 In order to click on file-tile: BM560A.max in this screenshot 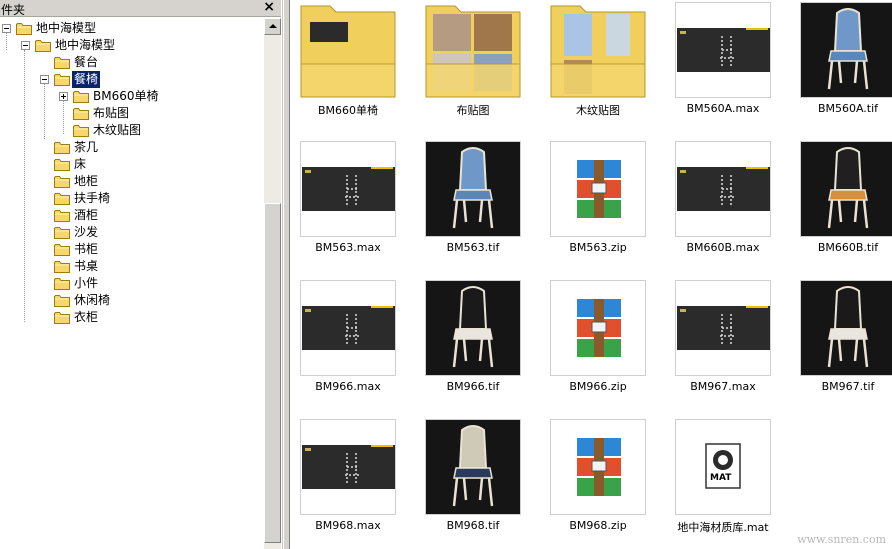, I will do `click(720, 66)`.